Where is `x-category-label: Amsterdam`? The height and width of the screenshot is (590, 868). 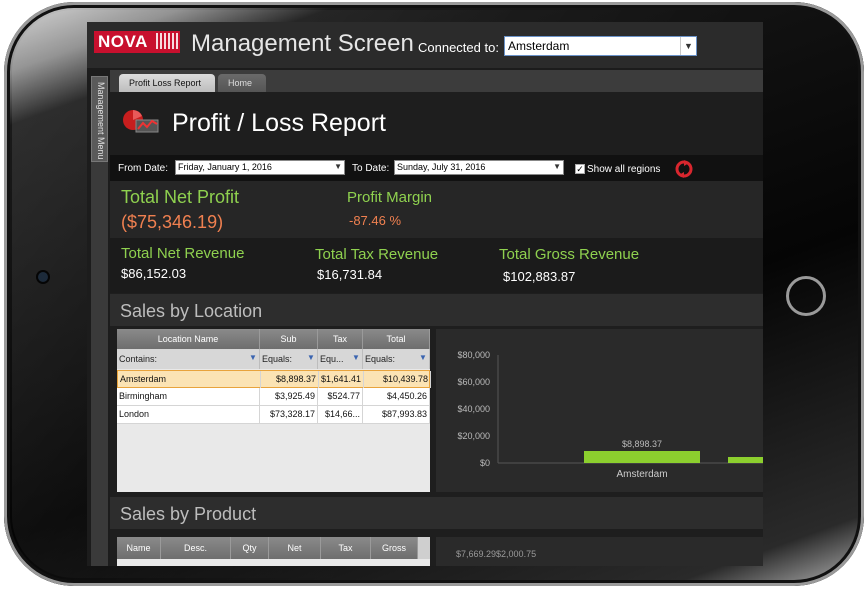 x-category-label: Amsterdam is located at coordinates (641, 474).